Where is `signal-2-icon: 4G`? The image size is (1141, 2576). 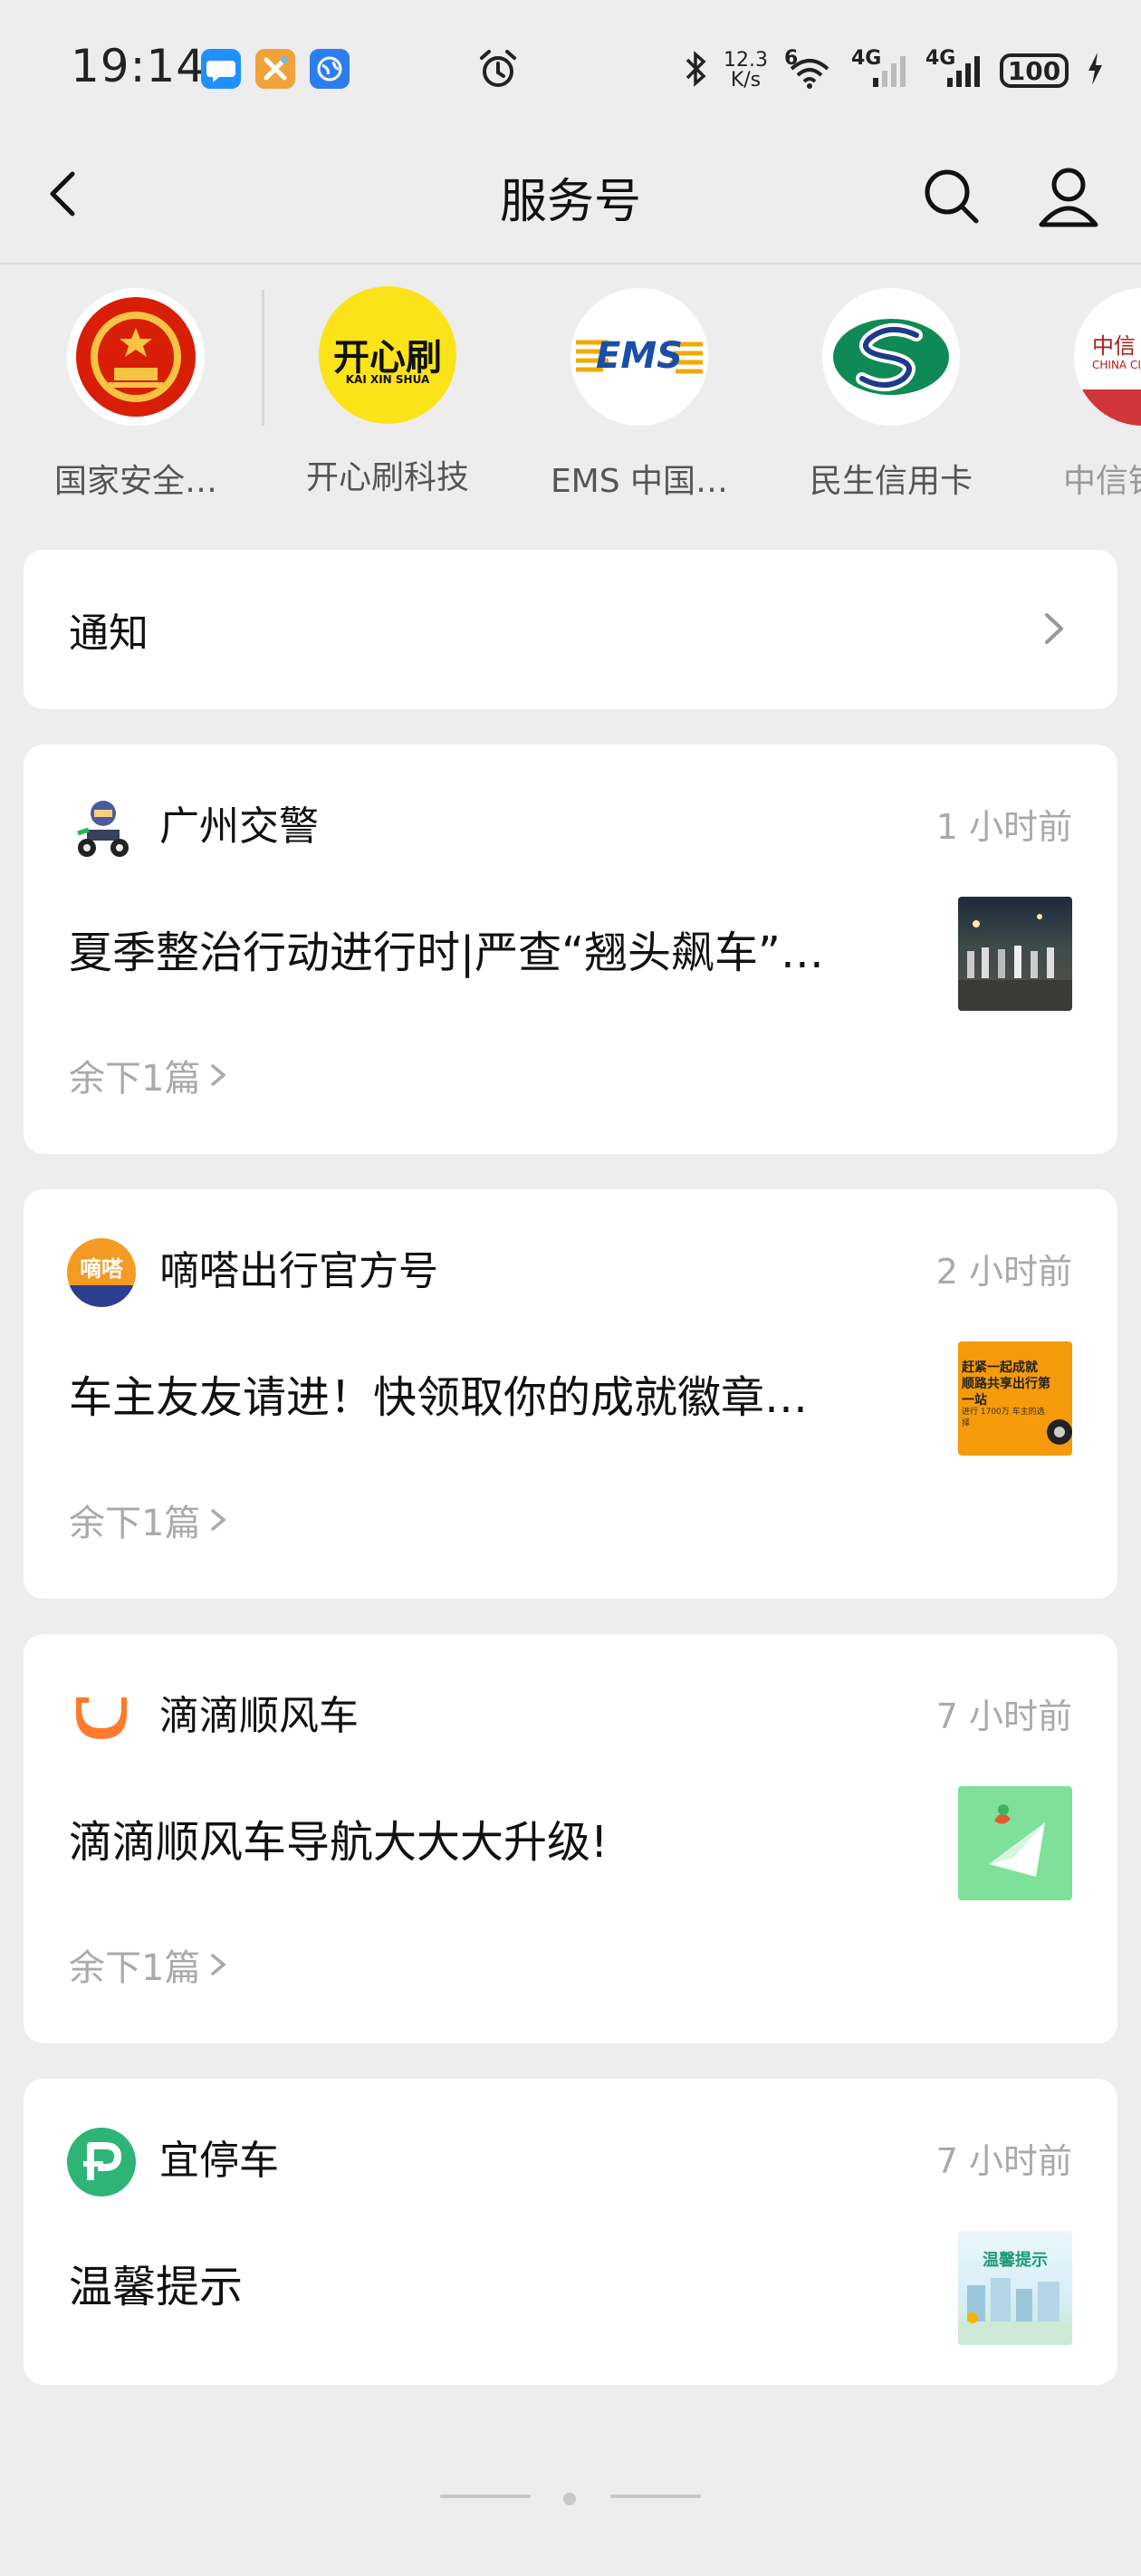
signal-2-icon: 4G is located at coordinates (954, 69).